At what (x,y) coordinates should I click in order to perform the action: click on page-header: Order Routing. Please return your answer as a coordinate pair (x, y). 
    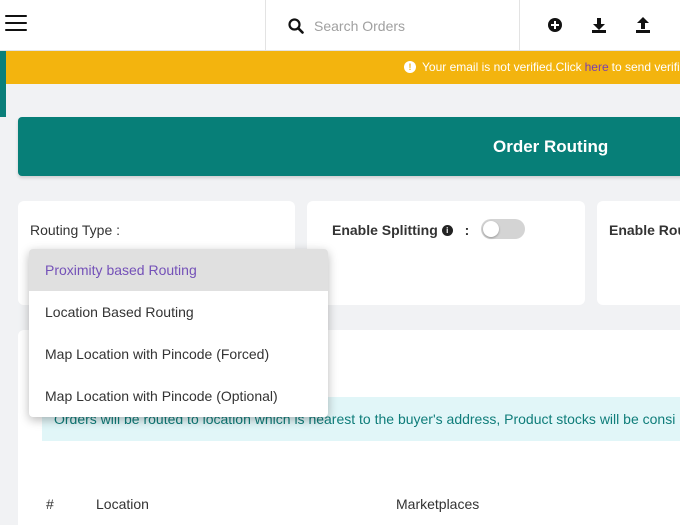
    Looking at the image, I should click on (349, 146).